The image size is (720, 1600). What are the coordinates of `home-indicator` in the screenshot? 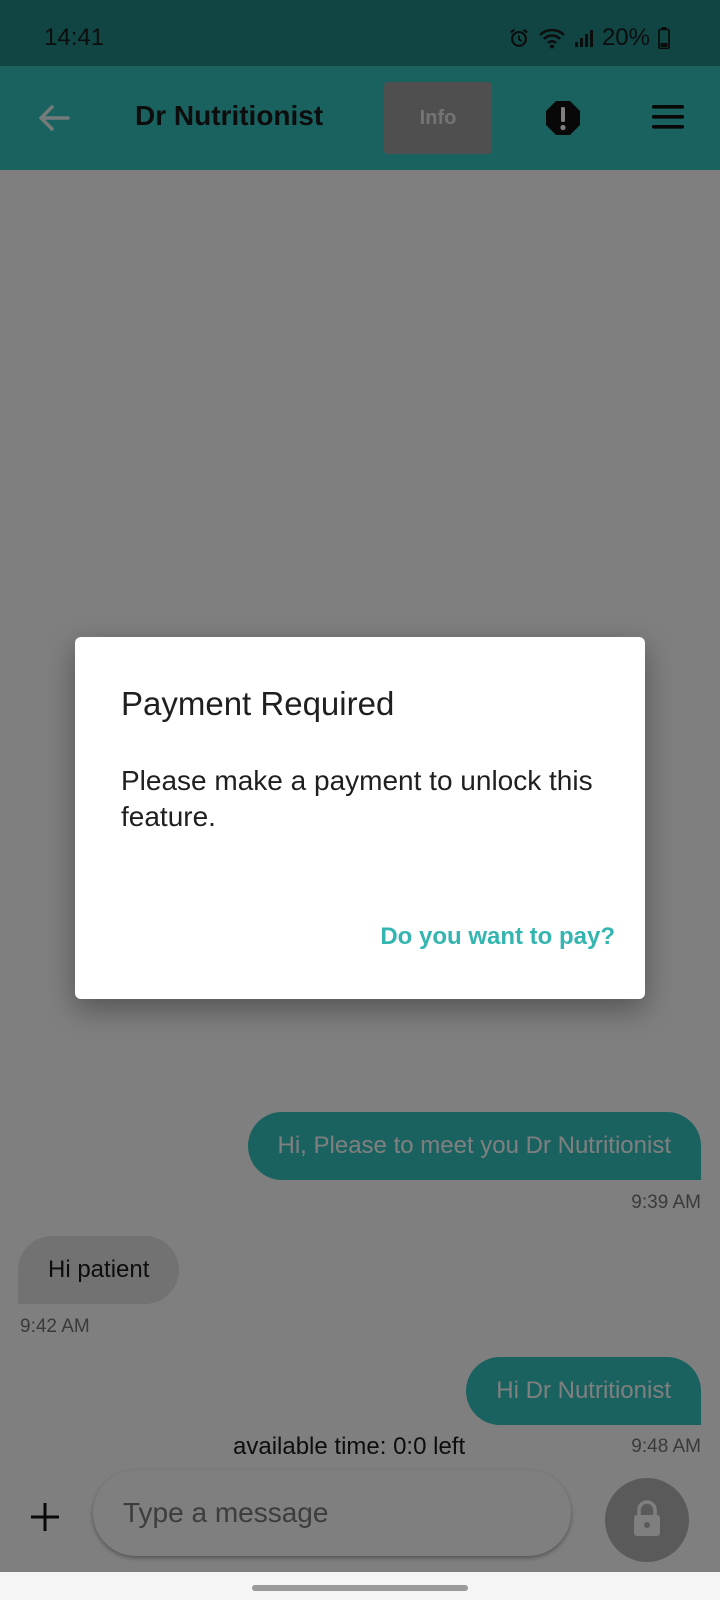 It's located at (360, 1588).